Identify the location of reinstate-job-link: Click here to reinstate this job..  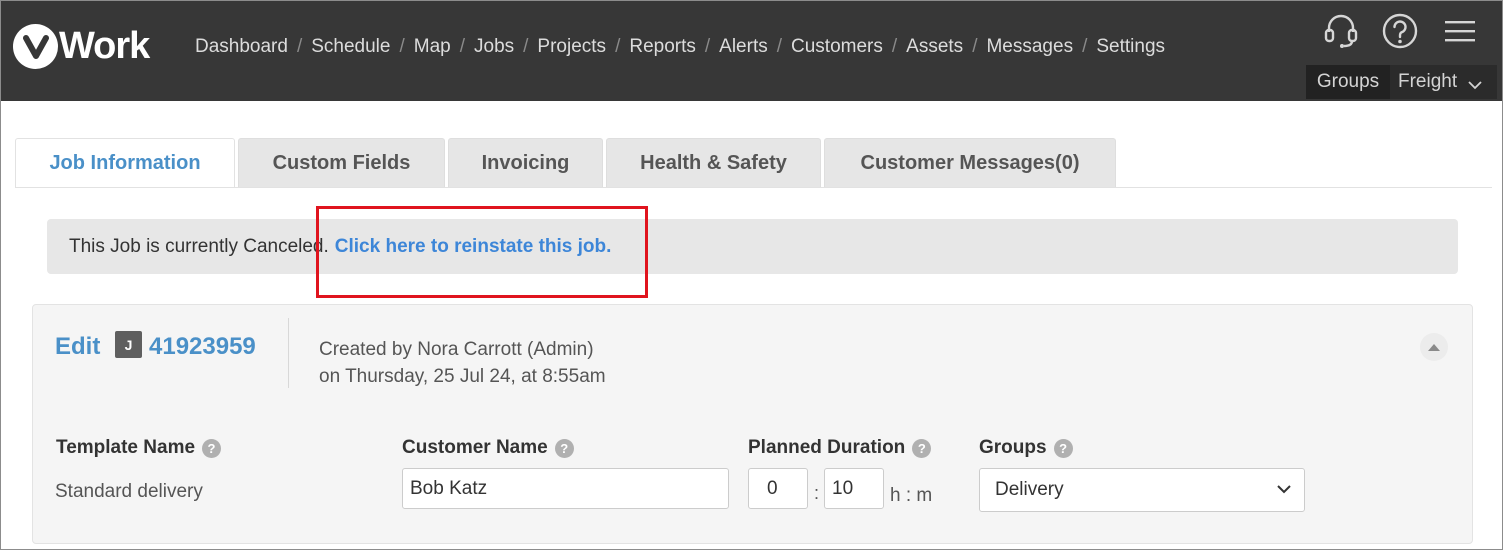
(473, 247).